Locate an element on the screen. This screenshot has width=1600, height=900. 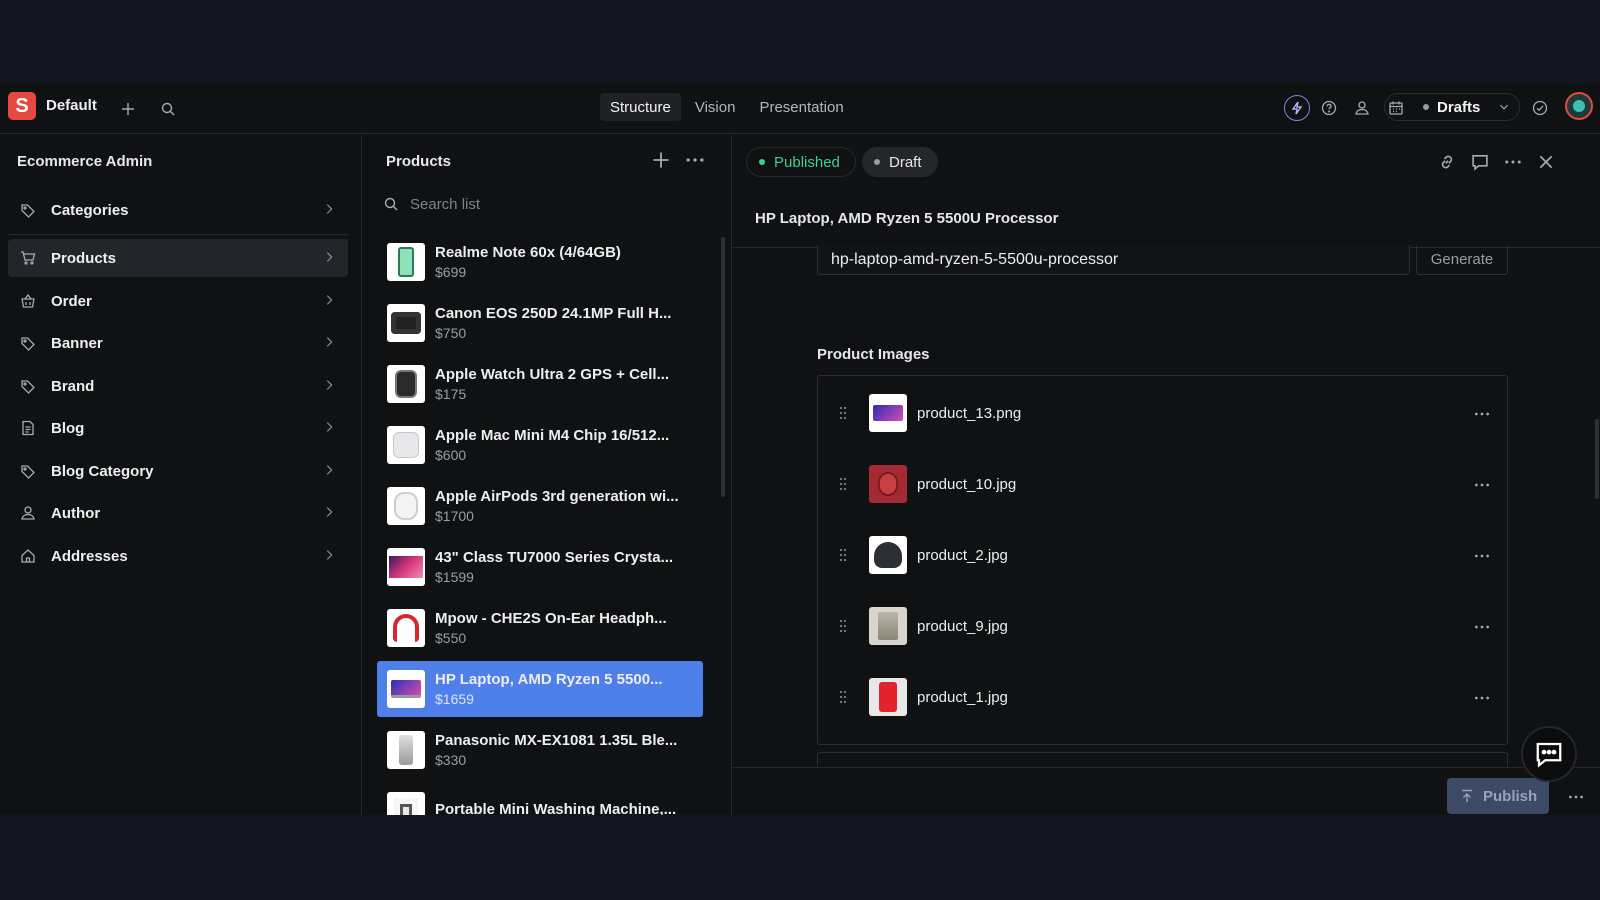
image-list-item: product_1.jpg is located at coordinates (1162, 697).